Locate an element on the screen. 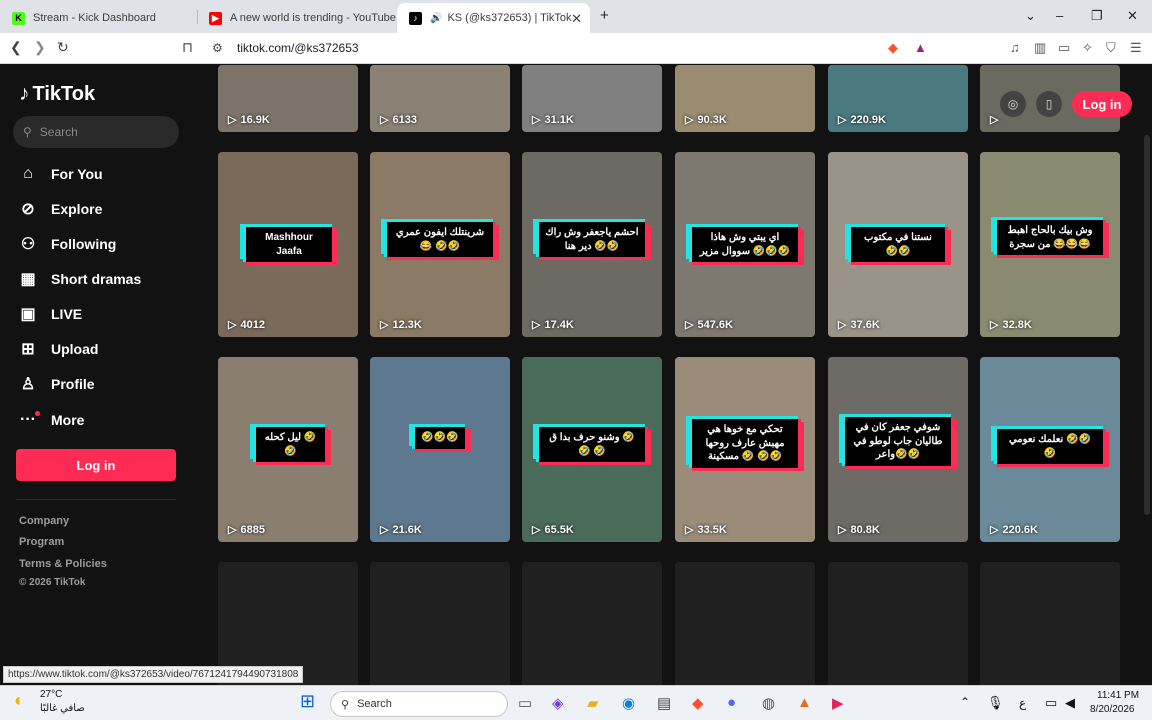  sidebar-toggle-icon: ▥ is located at coordinates (1040, 48).